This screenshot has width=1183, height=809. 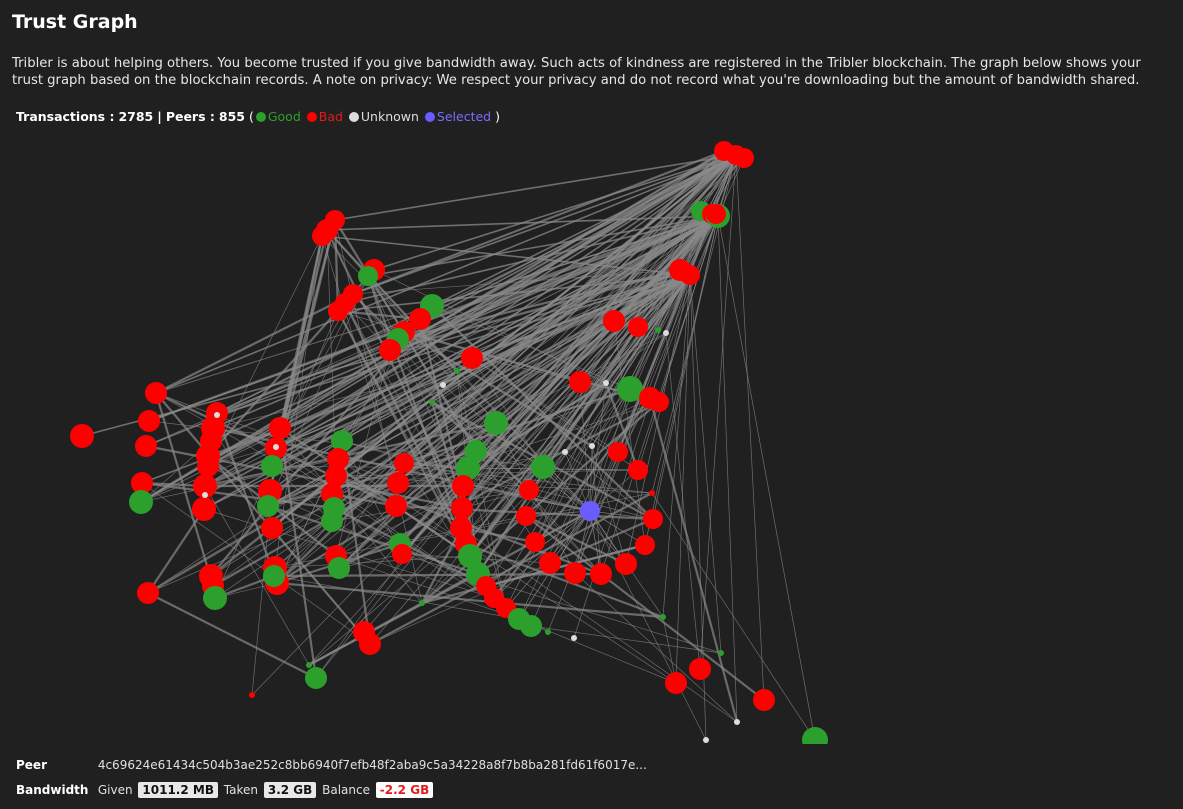 I want to click on legend-bad-dot-icon, so click(x=311, y=117).